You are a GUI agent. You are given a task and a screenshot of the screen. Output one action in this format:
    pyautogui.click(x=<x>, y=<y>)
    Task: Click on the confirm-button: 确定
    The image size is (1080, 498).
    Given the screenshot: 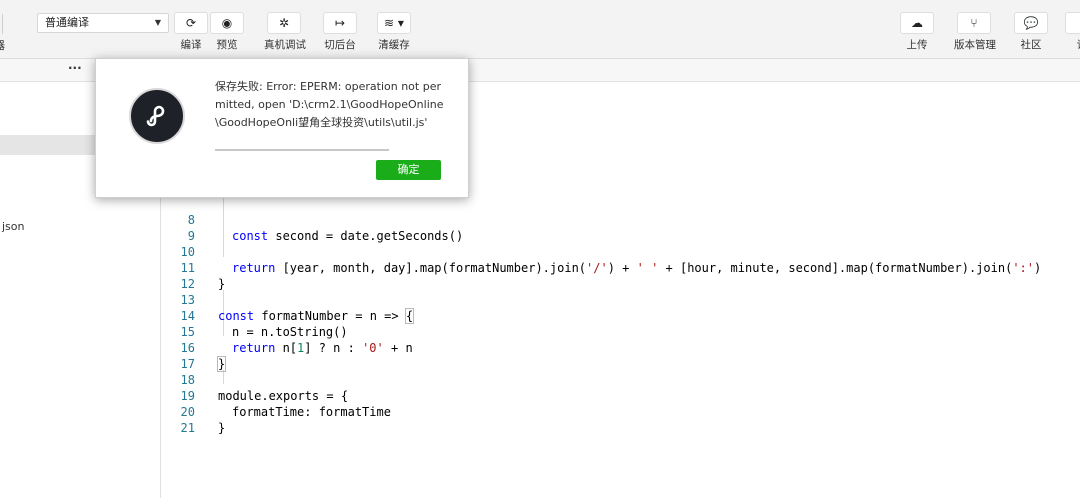 What is the action you would take?
    pyautogui.click(x=408, y=170)
    